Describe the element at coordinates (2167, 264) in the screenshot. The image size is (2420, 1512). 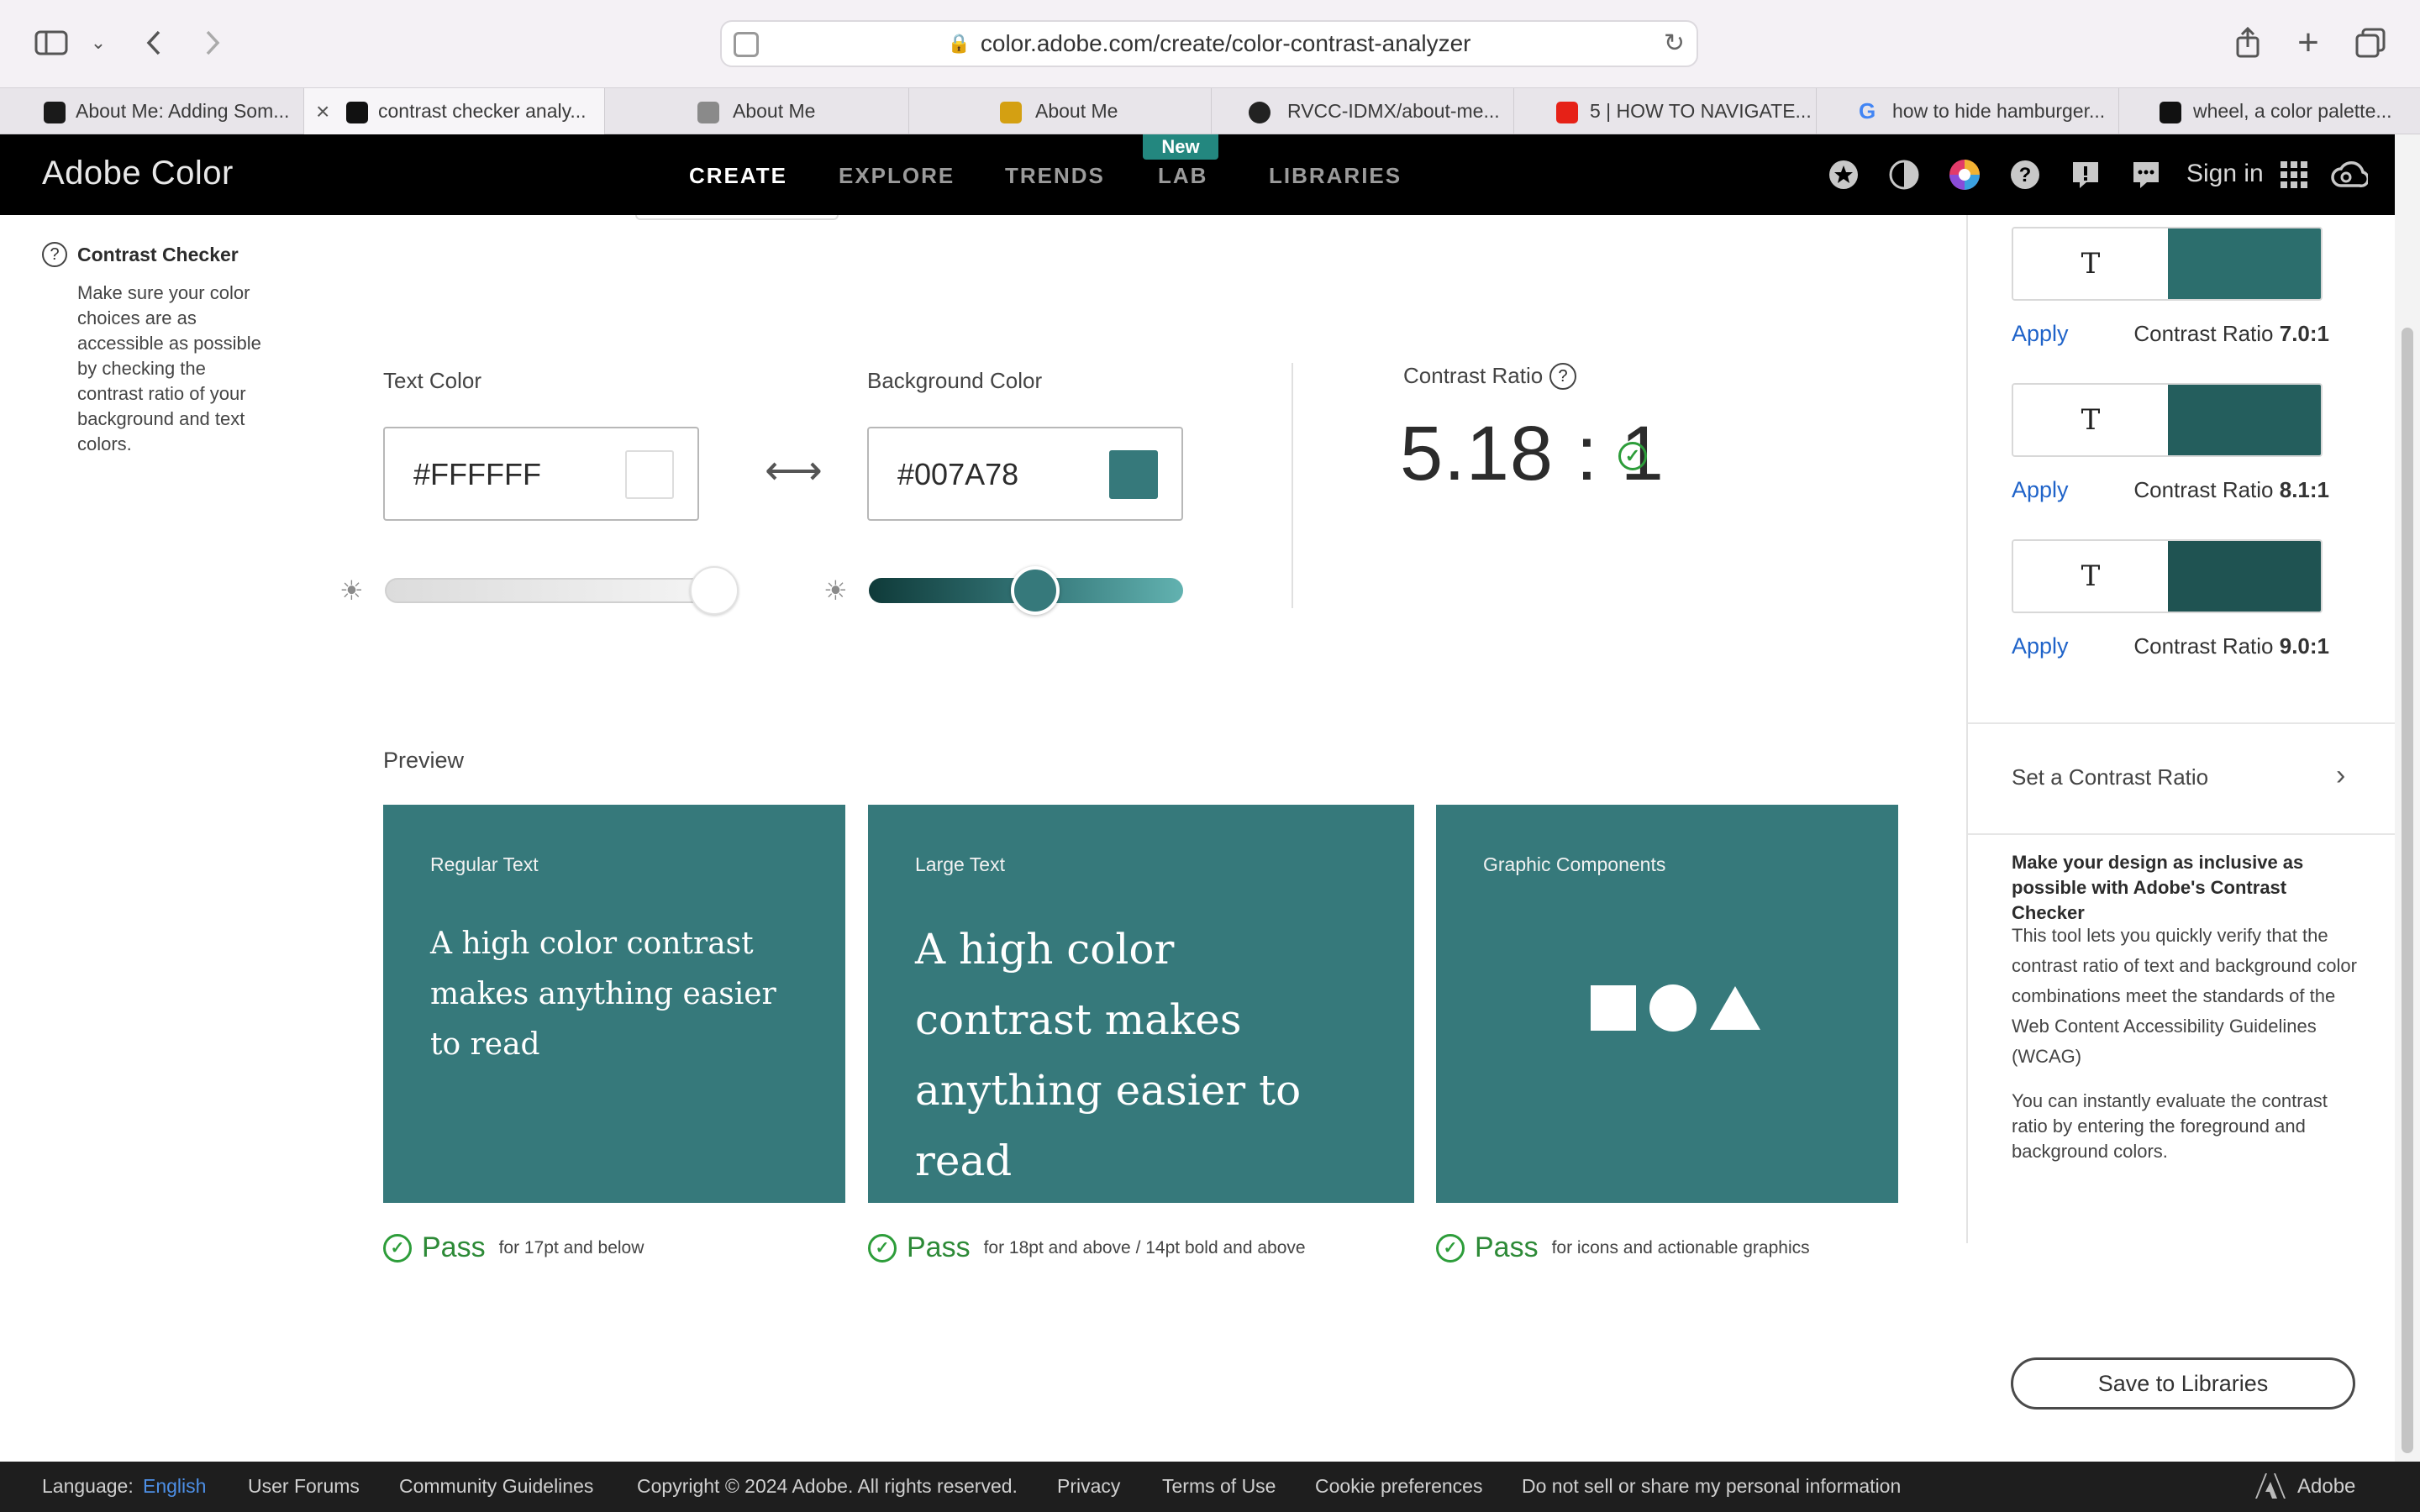
I see `suggestion-swatch-1: T` at that location.